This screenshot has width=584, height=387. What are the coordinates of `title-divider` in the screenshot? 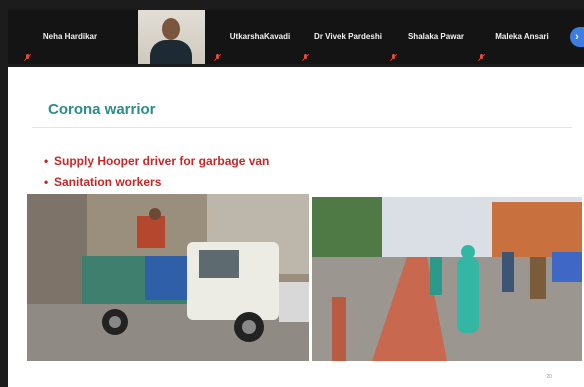 It's located at (302, 127).